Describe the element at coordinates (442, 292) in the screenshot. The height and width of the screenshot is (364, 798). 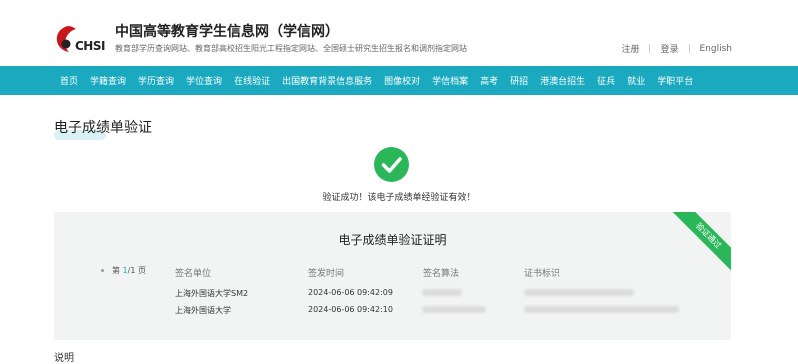
I see `row1-algorithm-redacted` at that location.